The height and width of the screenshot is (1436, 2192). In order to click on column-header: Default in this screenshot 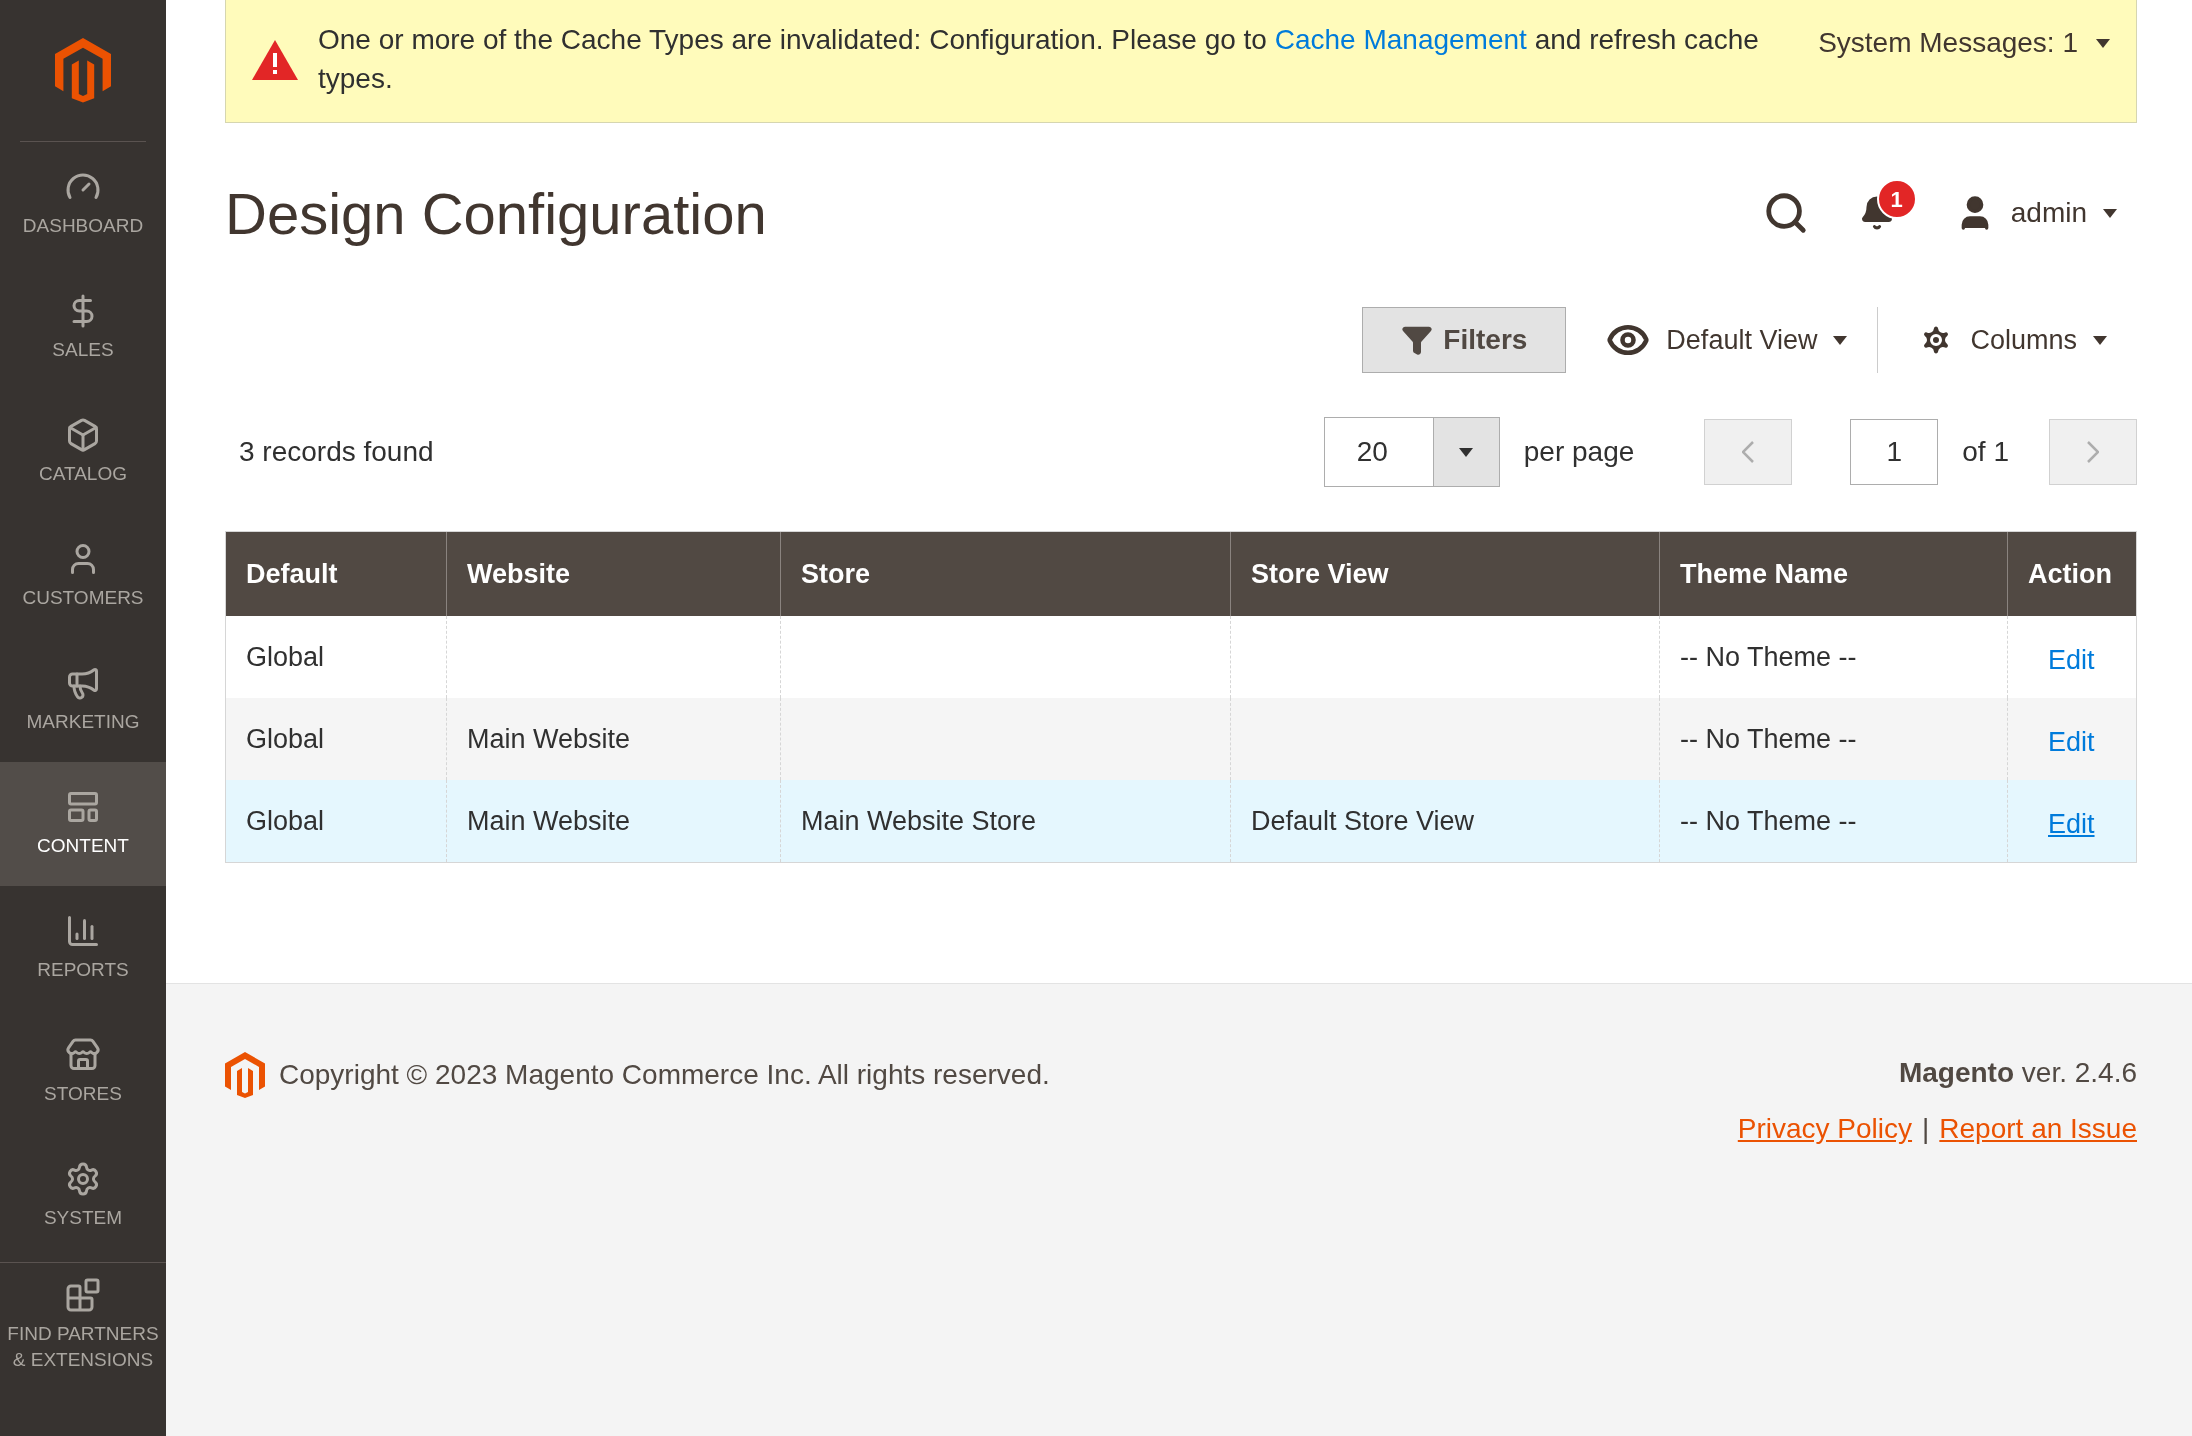, I will do `click(336, 574)`.